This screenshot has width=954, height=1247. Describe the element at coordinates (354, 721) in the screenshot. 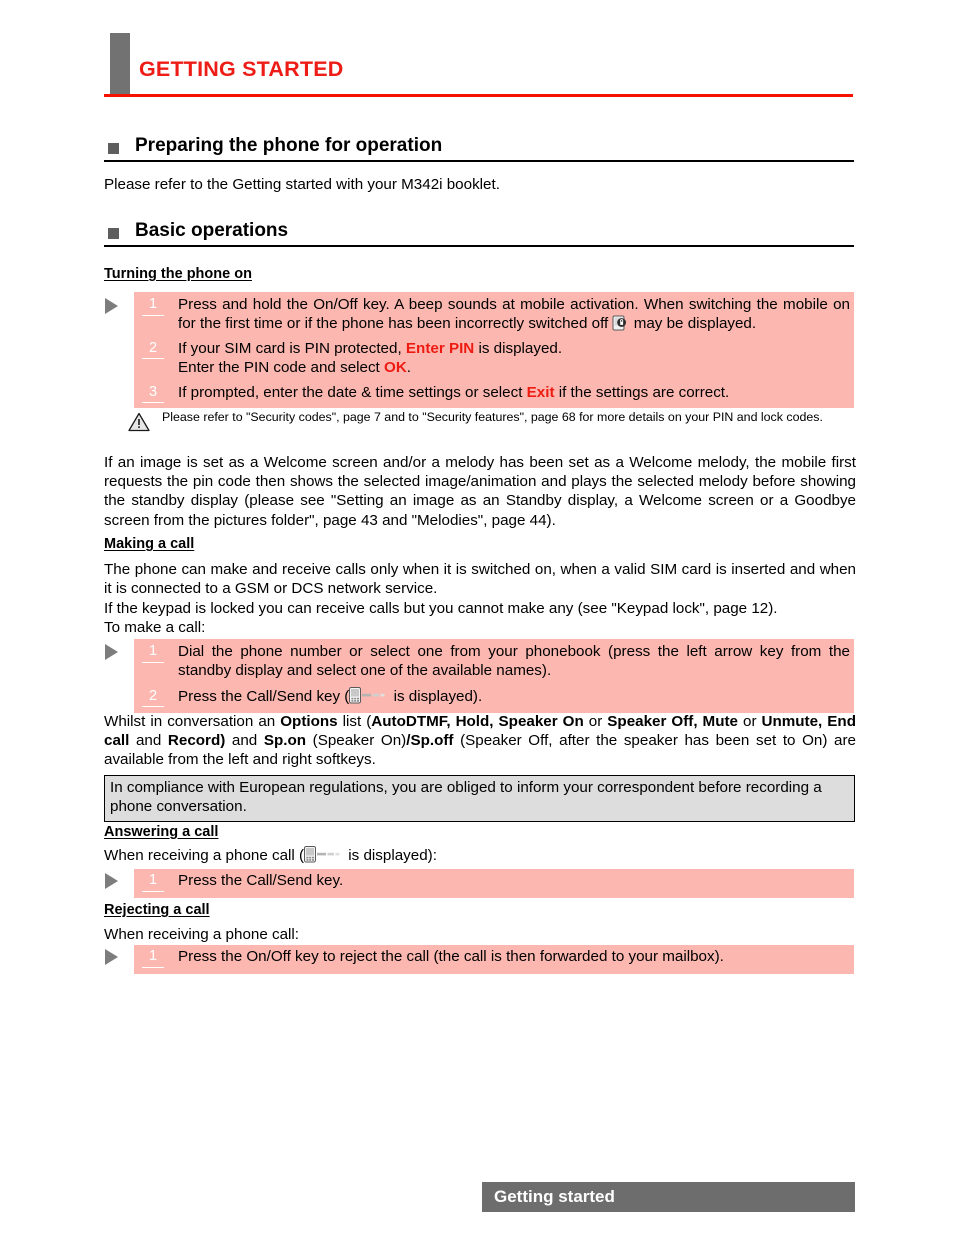

I see `text-part: list (` at that location.